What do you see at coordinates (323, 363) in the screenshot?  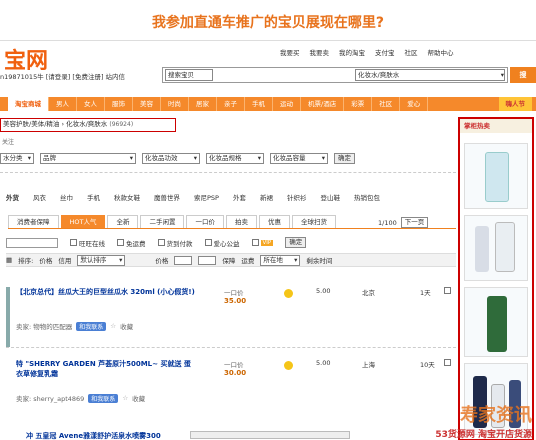 I see `shipping-fee: 5.00` at bounding box center [323, 363].